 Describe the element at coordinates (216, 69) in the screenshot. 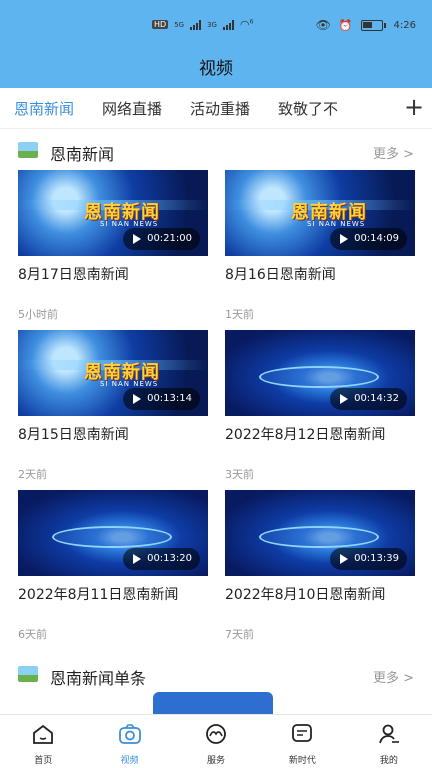

I see `page-title: 视频` at that location.